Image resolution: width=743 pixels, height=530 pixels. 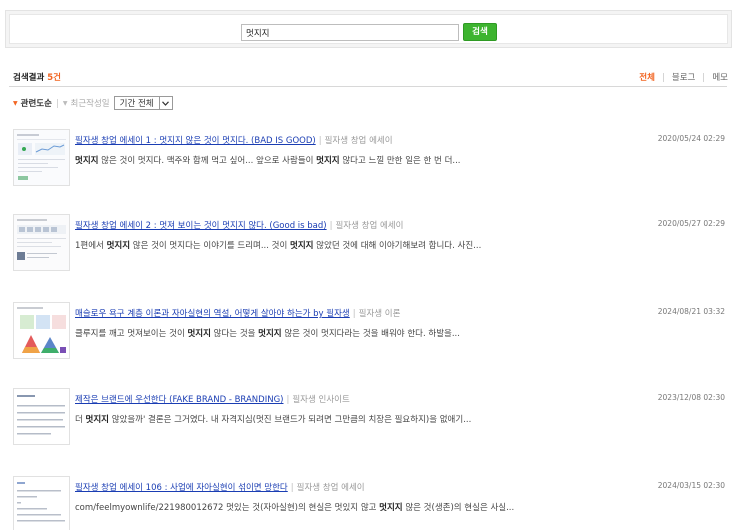 I want to click on snippet-text: 않은 것이 멋지다는 이야기를 드리며... 것이, so click(x=210, y=246).